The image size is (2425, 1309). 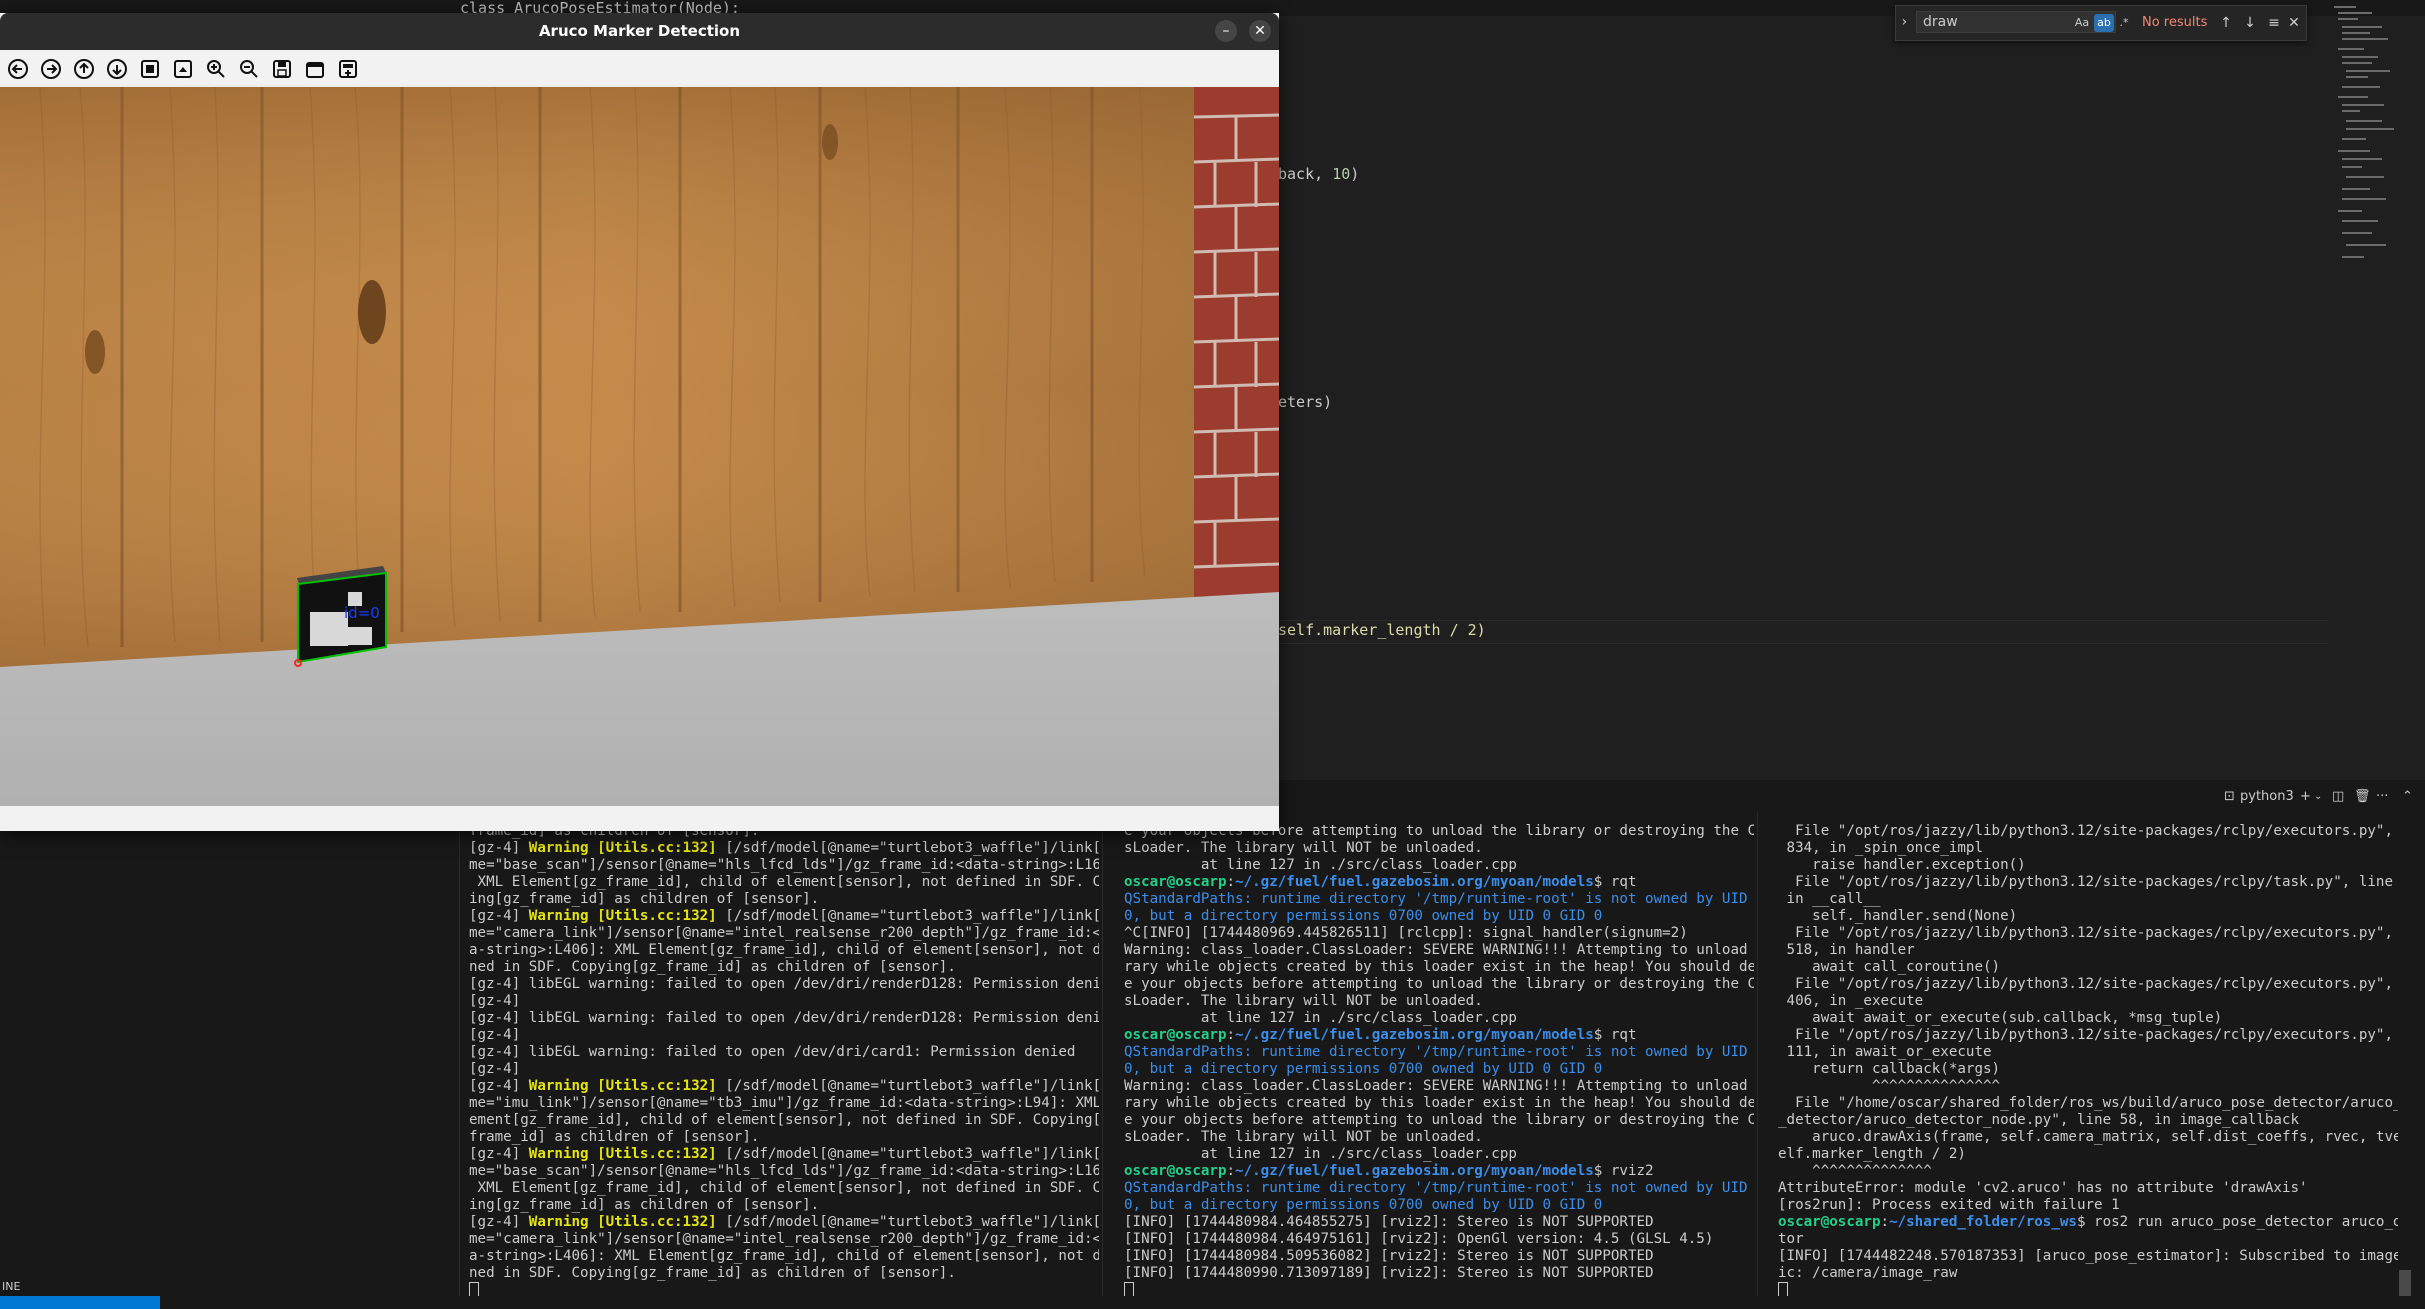 I want to click on save-icon, so click(x=282, y=69).